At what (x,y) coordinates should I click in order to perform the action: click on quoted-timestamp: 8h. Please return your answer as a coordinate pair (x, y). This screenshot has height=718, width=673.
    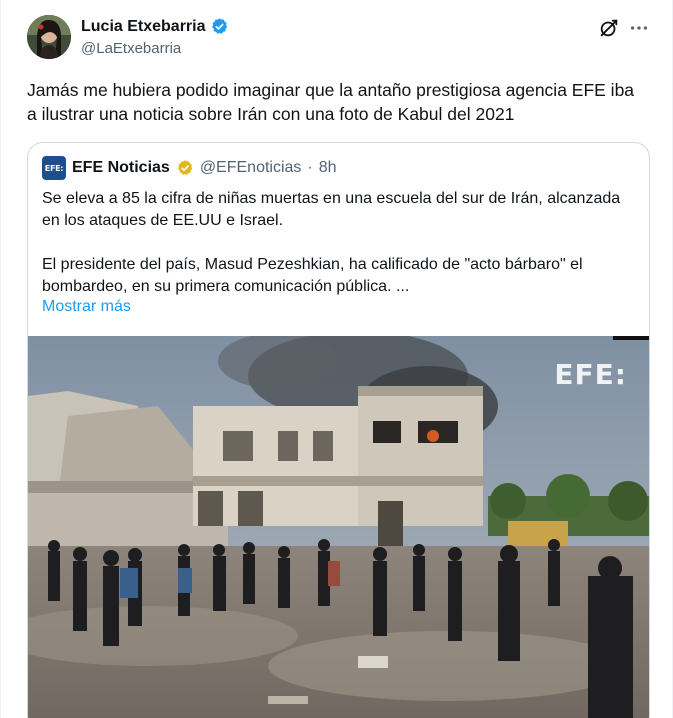
    Looking at the image, I should click on (328, 168).